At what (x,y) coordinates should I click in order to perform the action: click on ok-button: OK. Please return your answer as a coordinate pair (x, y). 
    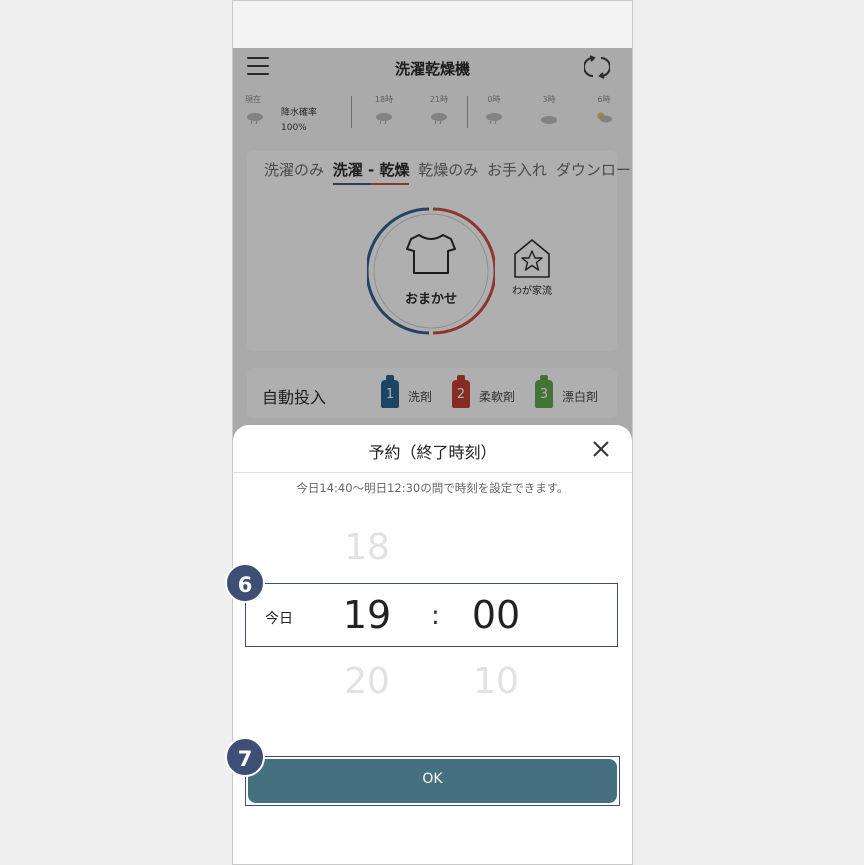
    Looking at the image, I should click on (432, 781).